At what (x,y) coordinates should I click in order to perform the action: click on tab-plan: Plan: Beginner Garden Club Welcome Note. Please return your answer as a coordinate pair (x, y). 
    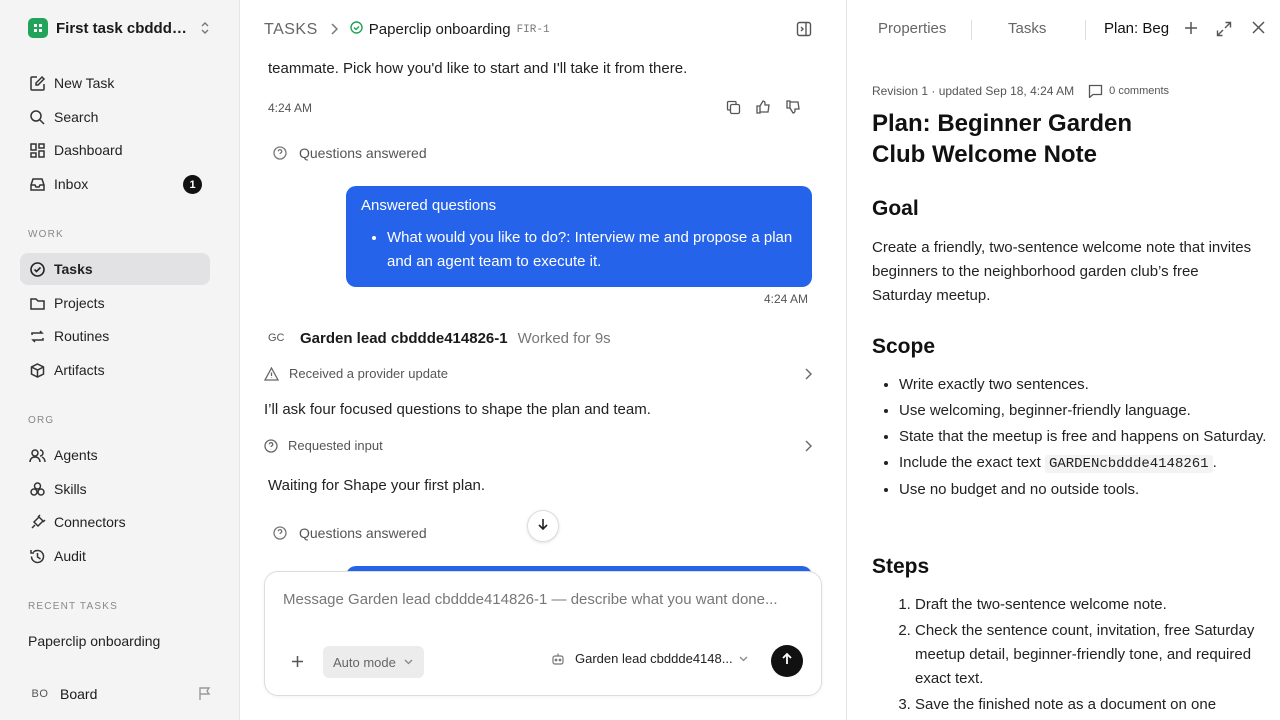
    Looking at the image, I should click on (1137, 28).